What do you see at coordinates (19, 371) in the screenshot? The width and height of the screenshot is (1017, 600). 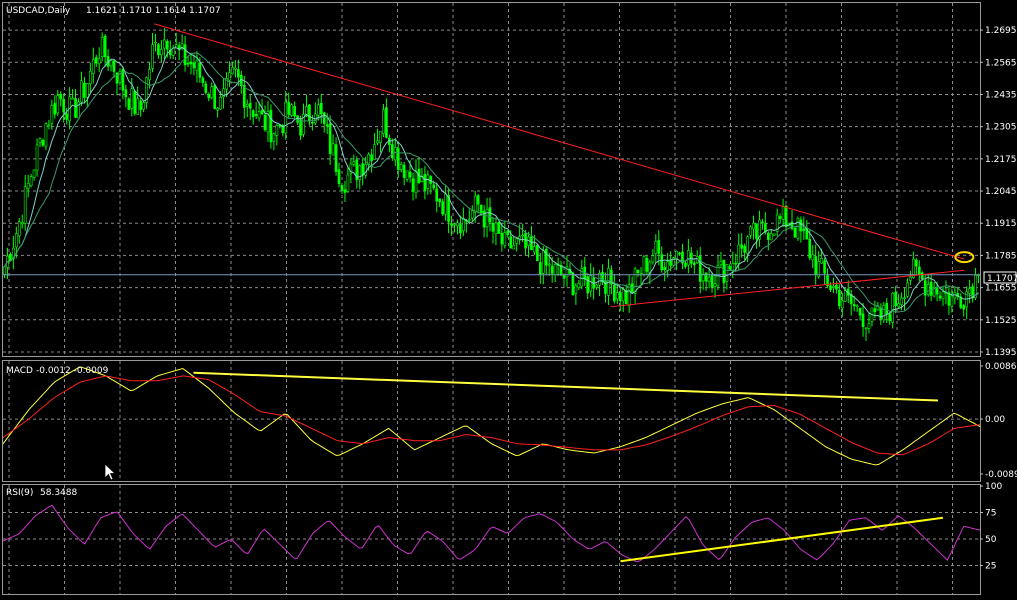 I see `macd-label: MACD` at bounding box center [19, 371].